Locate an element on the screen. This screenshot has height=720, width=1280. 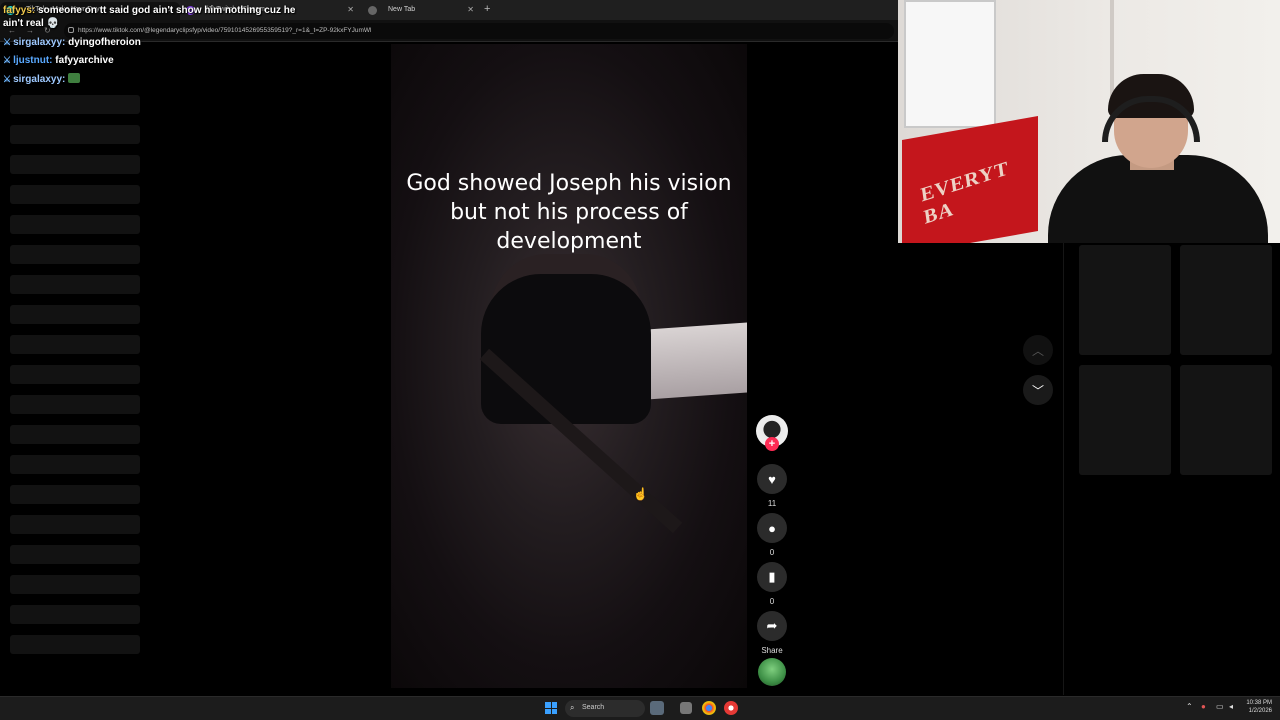
chat-message: ⚔ ljustnut: fafyyarchive is located at coordinates (58, 60).